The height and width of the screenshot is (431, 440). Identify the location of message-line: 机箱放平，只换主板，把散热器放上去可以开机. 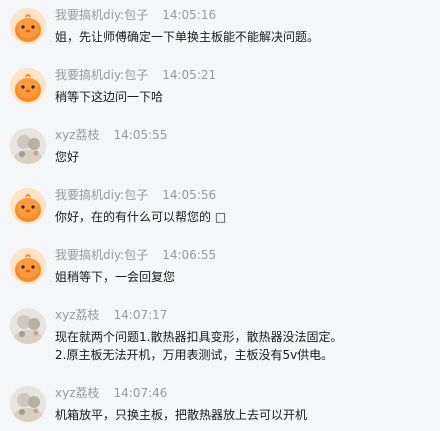
(181, 415).